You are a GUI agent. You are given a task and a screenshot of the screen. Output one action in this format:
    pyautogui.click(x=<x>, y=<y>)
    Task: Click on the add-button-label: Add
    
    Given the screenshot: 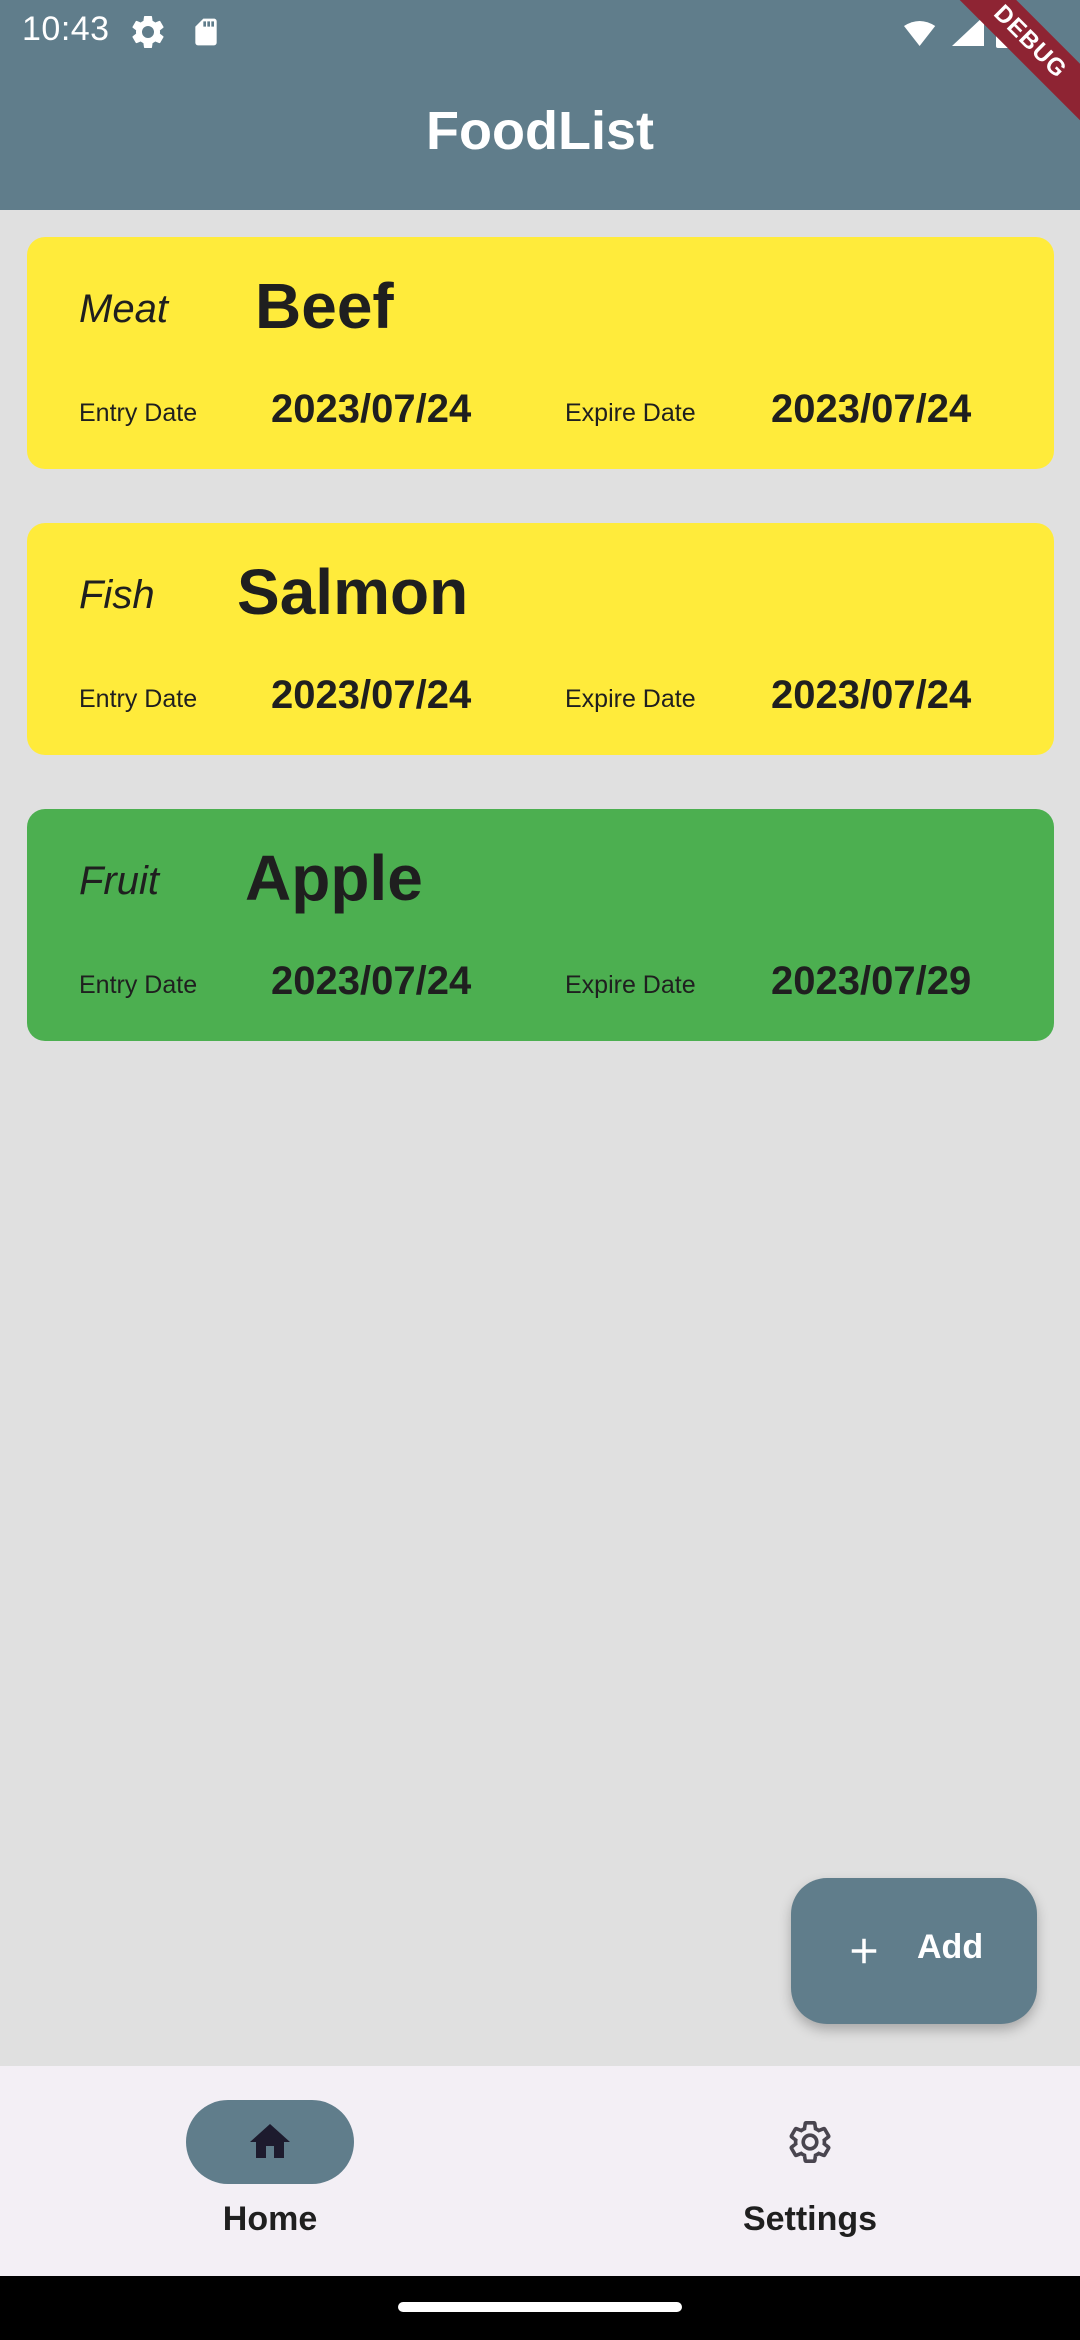 What is the action you would take?
    pyautogui.click(x=950, y=1947)
    